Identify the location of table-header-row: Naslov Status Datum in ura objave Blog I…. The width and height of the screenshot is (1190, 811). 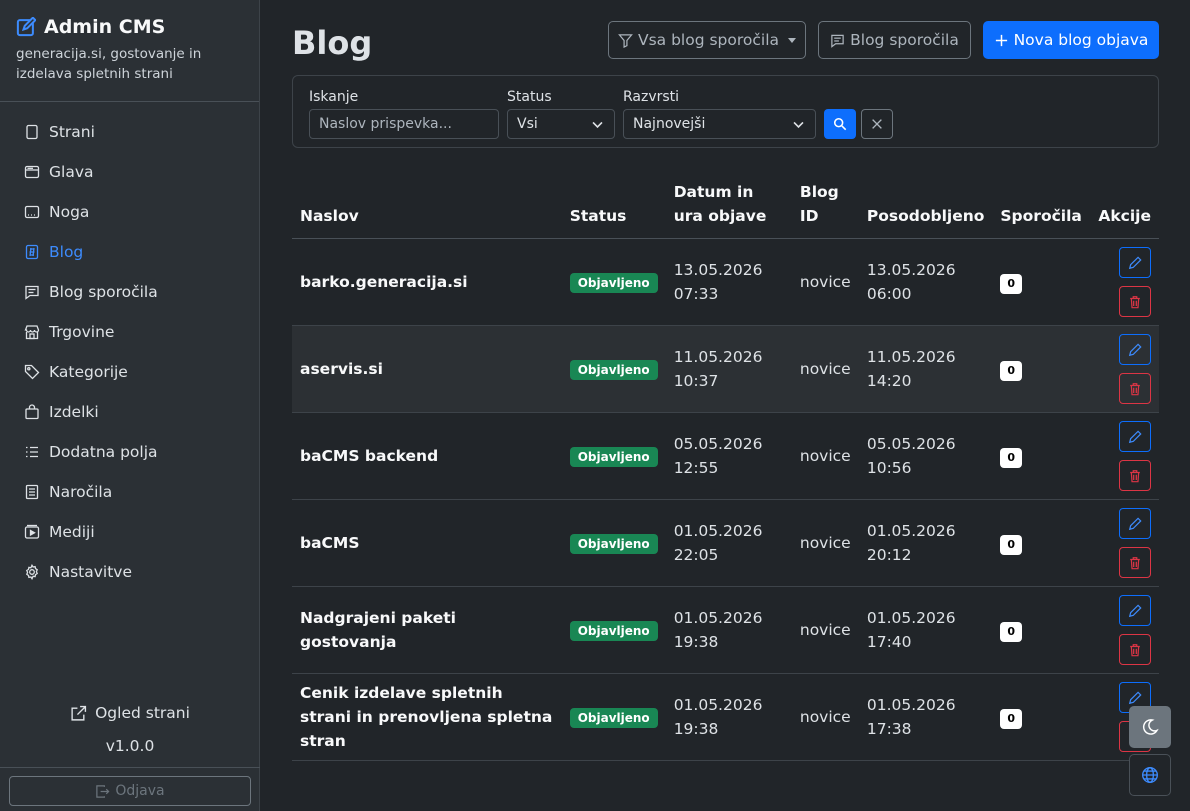
(725, 205).